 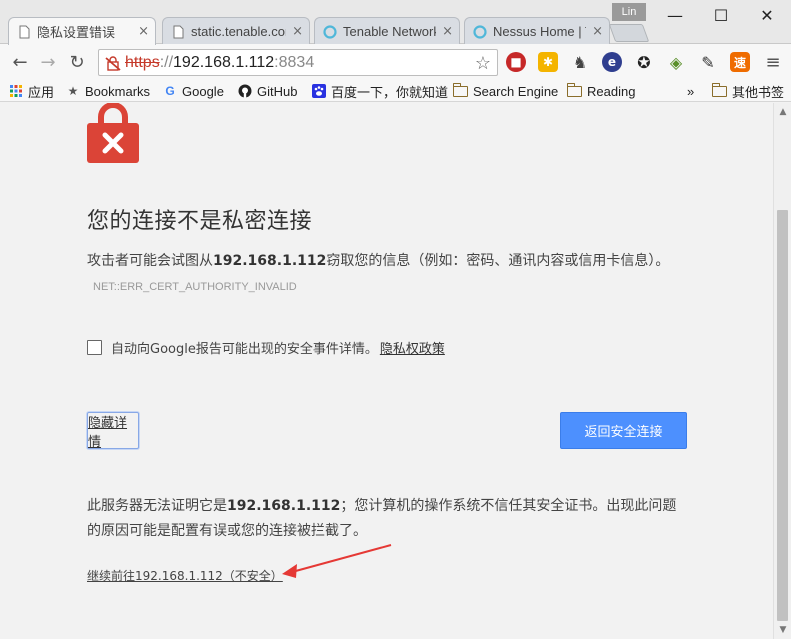 What do you see at coordinates (118, 91) in the screenshot?
I see `bookmark-label: Bookmarks` at bounding box center [118, 91].